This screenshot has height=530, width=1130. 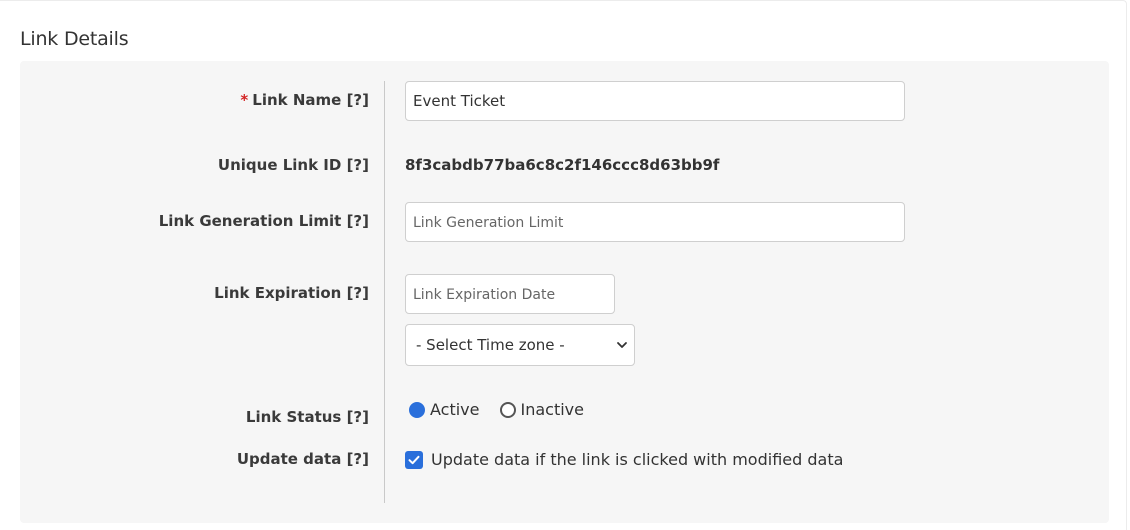 I want to click on label-divider, so click(x=384, y=292).